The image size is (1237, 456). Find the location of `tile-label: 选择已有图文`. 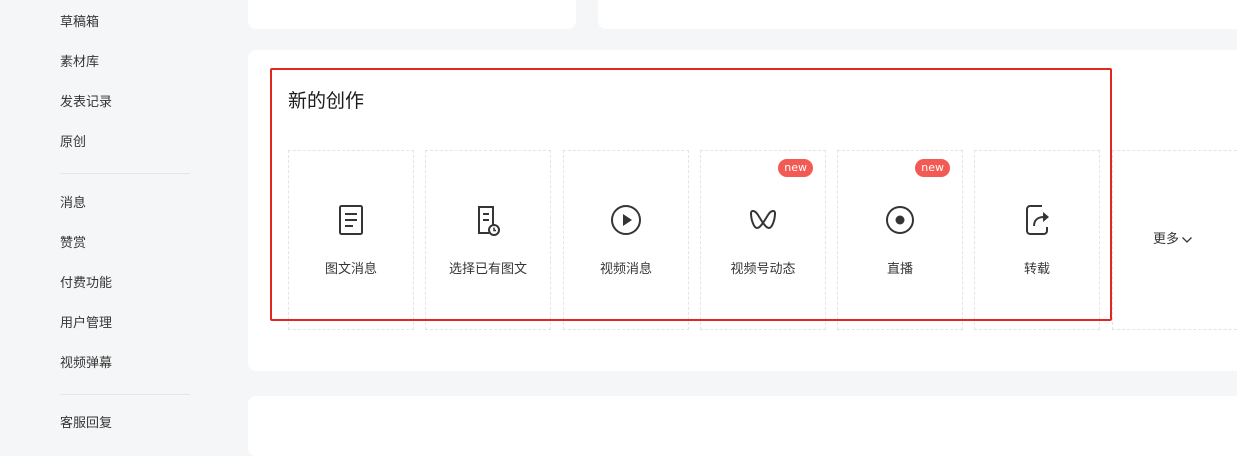

tile-label: 选择已有图文 is located at coordinates (487, 269).